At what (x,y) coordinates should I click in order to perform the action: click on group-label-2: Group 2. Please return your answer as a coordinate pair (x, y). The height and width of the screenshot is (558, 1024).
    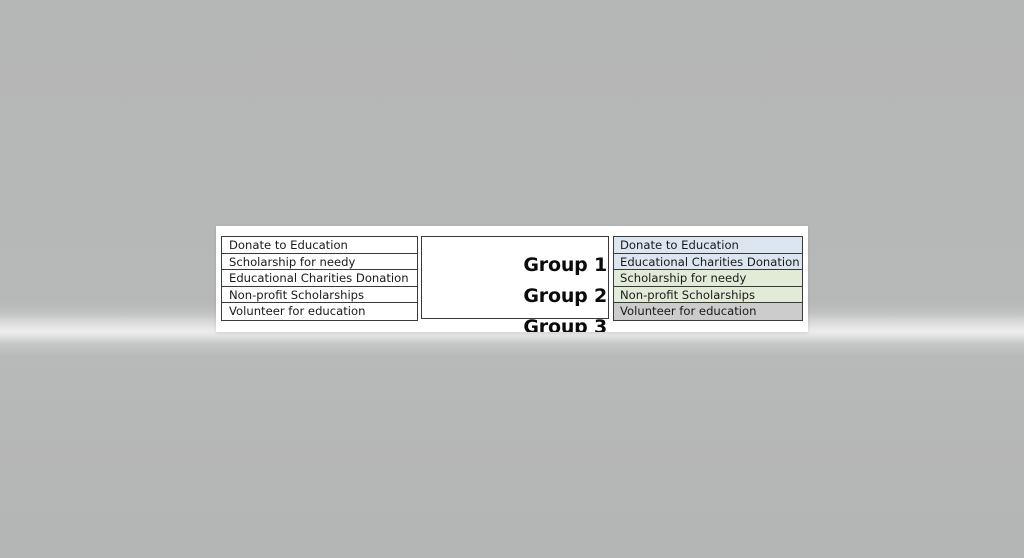
    Looking at the image, I should click on (565, 296).